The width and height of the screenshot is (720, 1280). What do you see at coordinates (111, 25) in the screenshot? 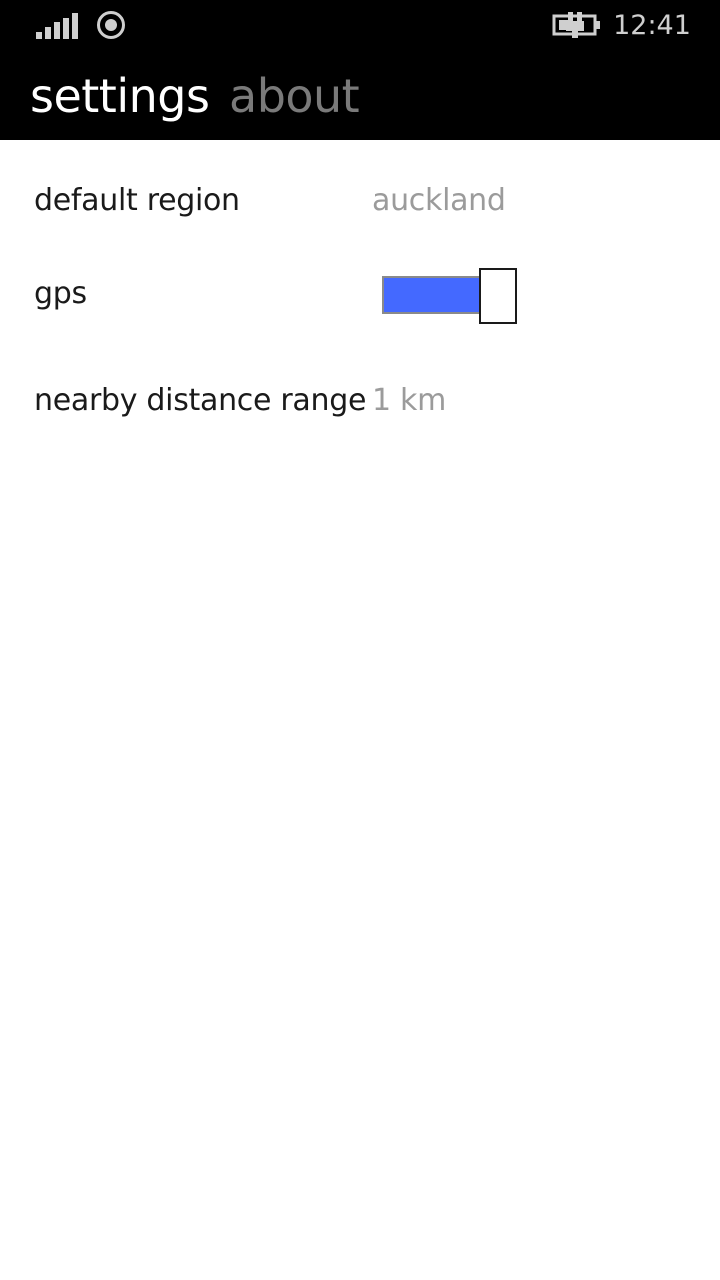
I see `location-icon` at bounding box center [111, 25].